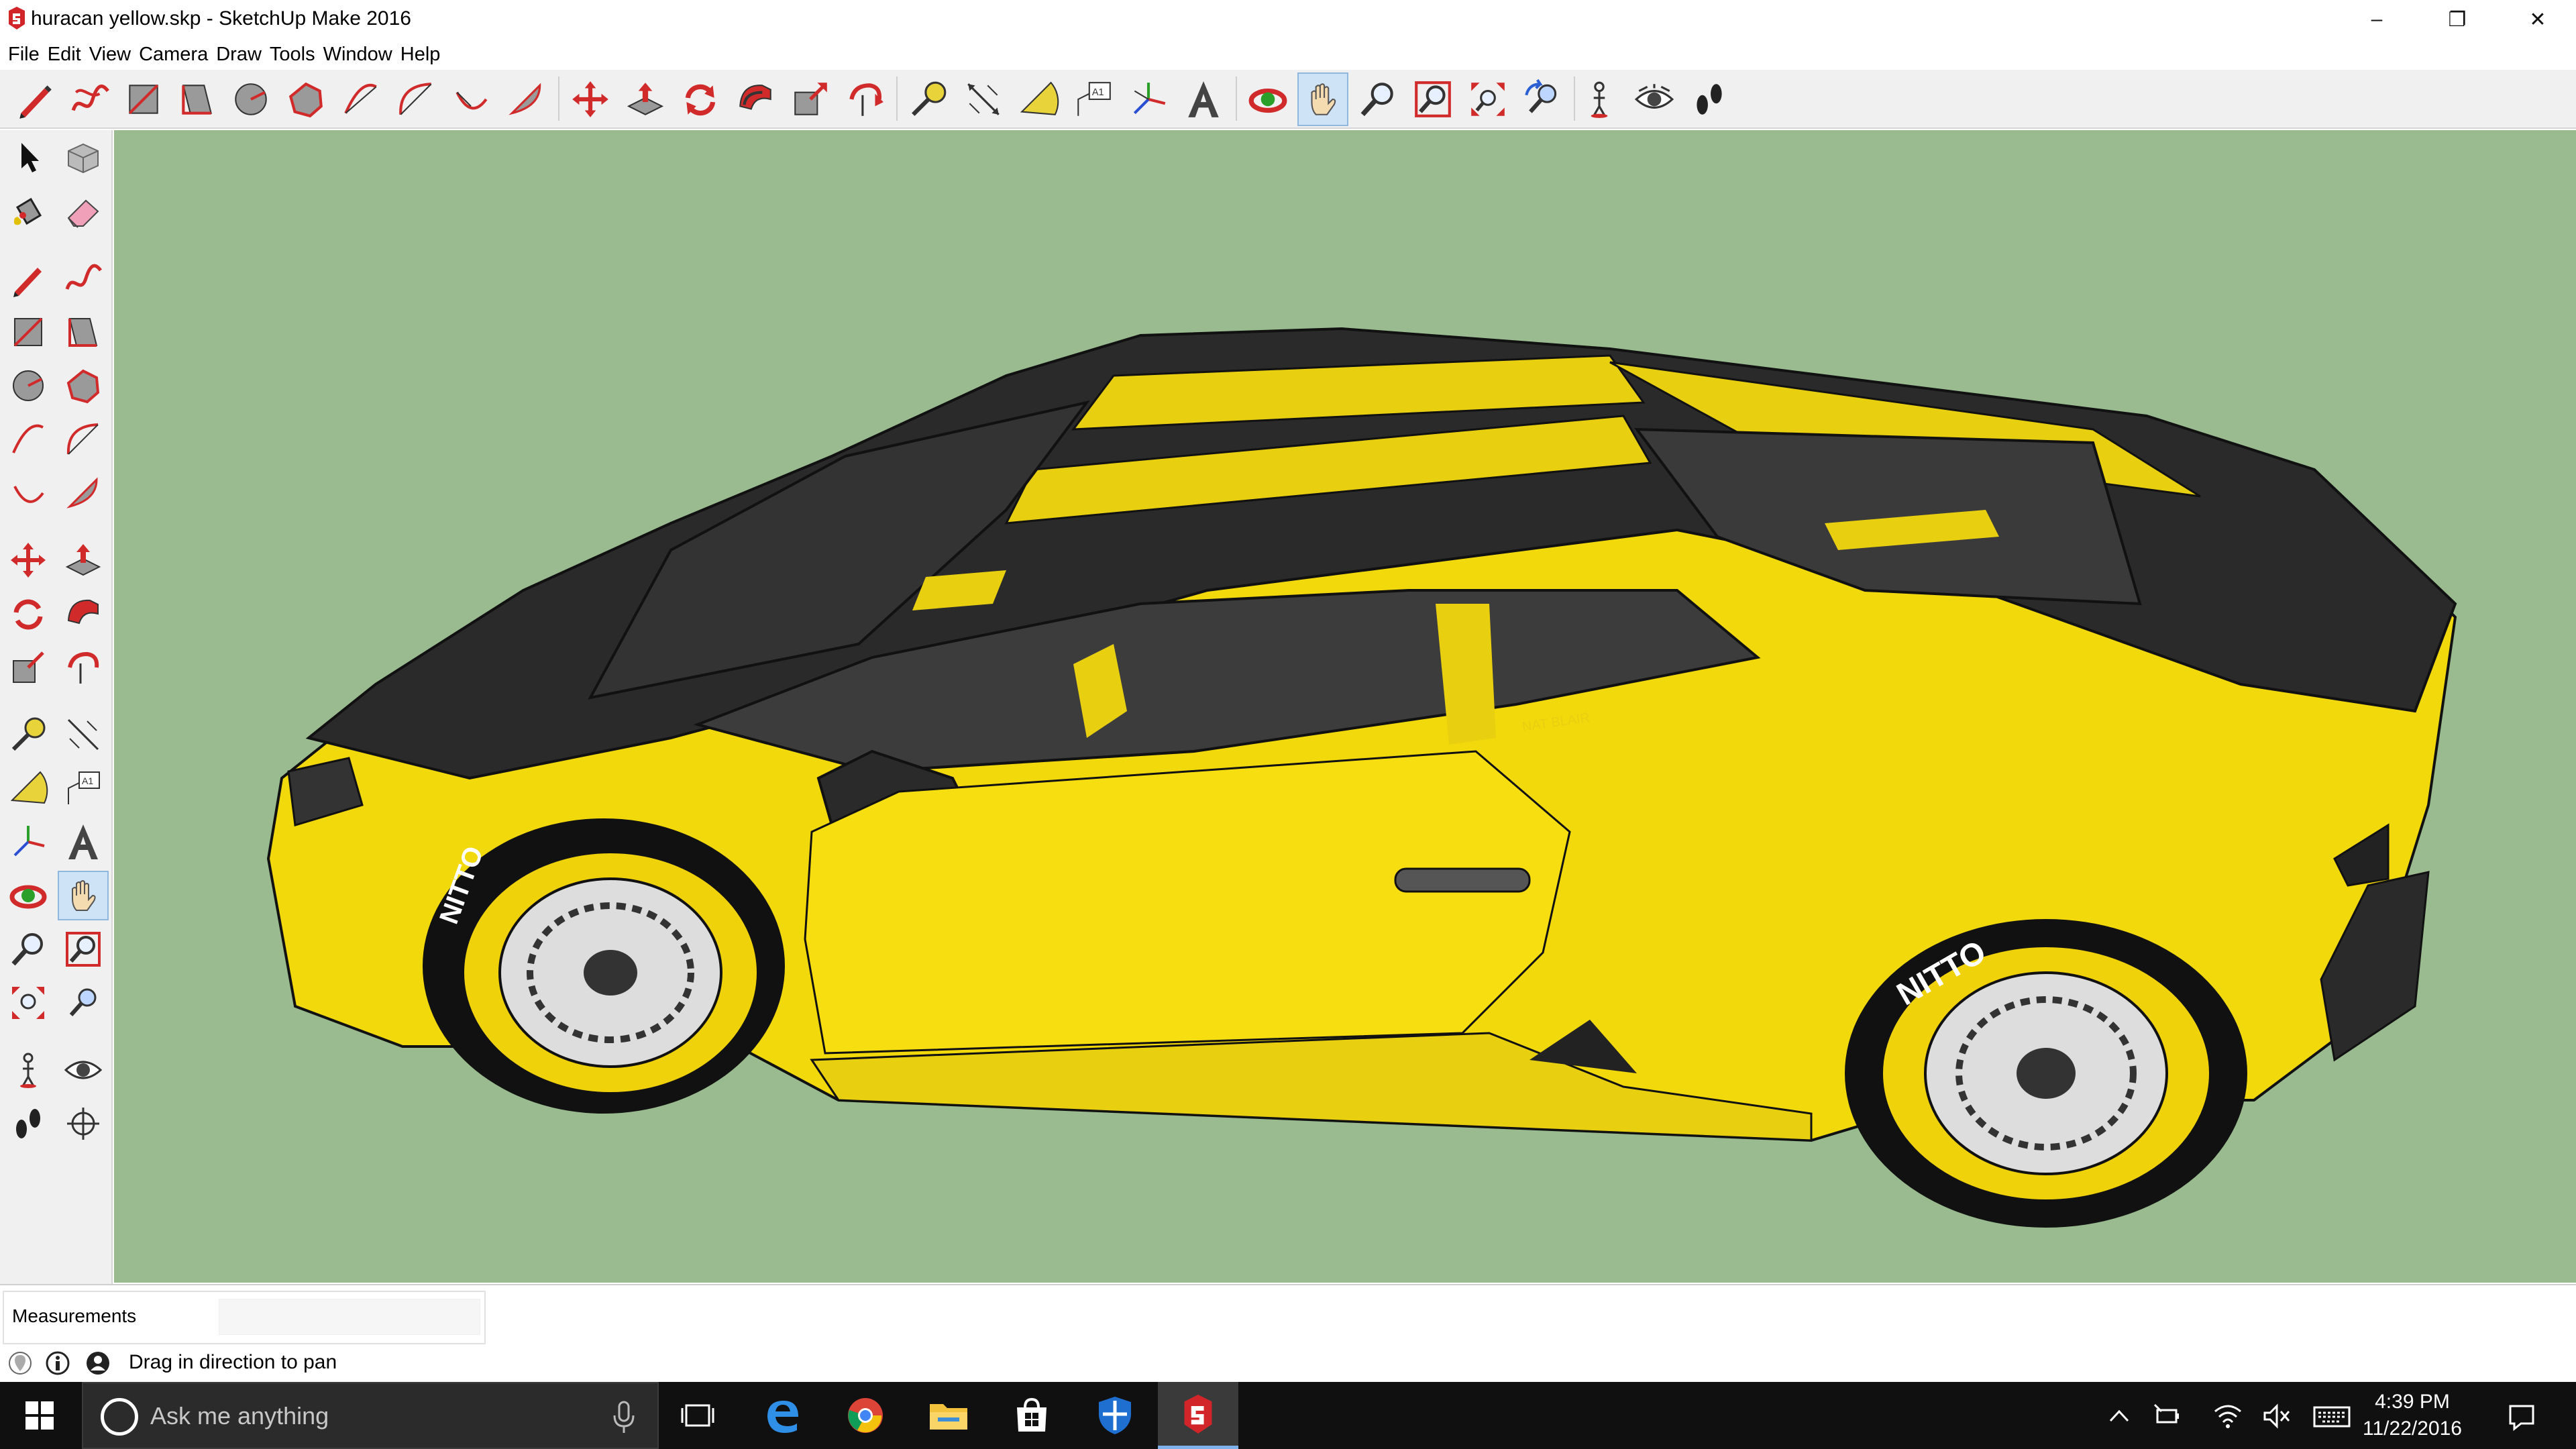 Image resolution: width=2576 pixels, height=1449 pixels. I want to click on pie-tool-button, so click(525, 99).